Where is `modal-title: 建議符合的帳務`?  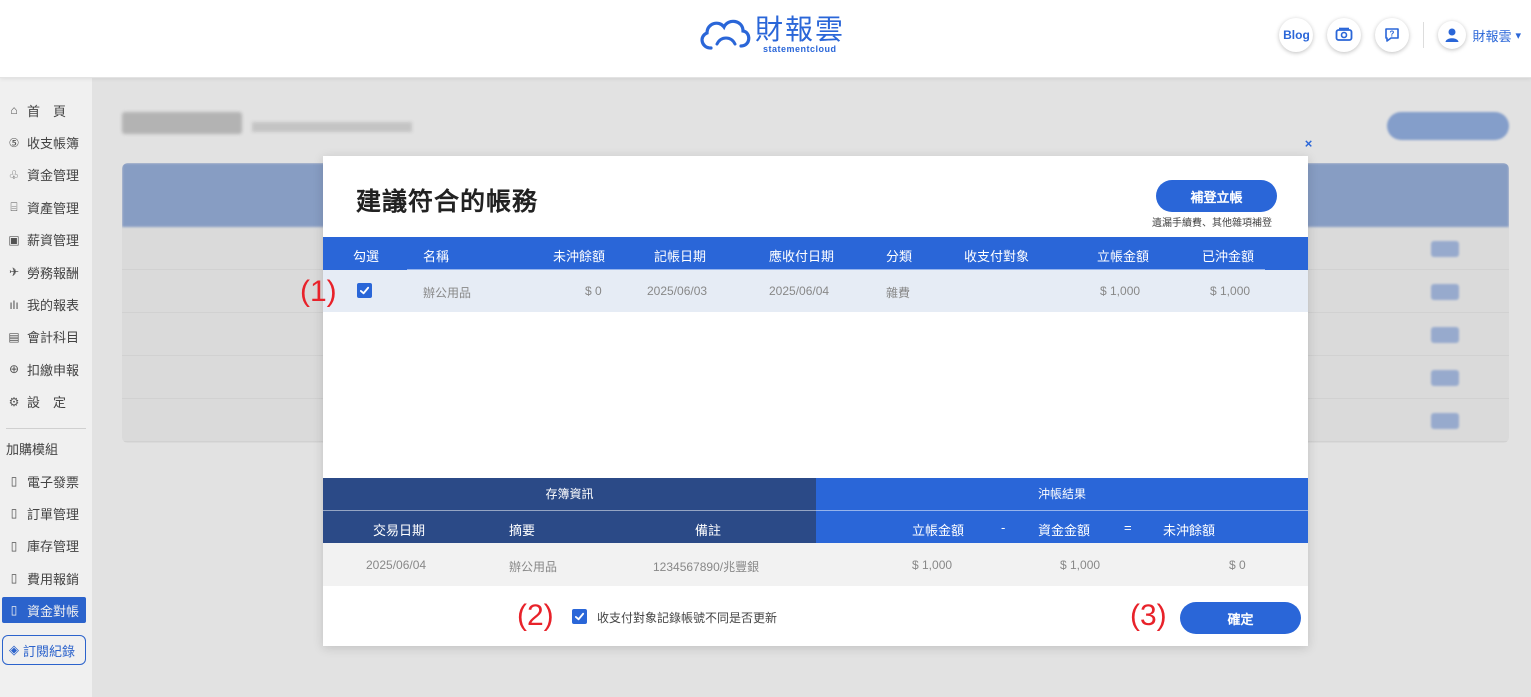 modal-title: 建議符合的帳務 is located at coordinates (447, 202).